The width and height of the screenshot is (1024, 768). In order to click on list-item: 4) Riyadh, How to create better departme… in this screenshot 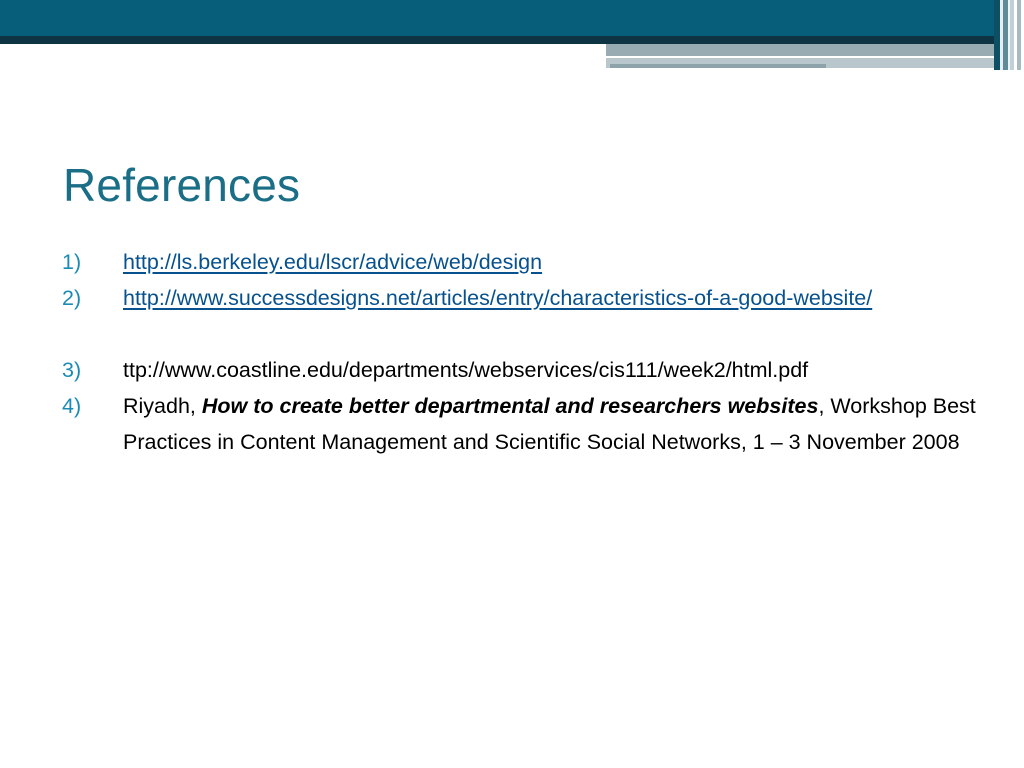, I will do `click(542, 424)`.